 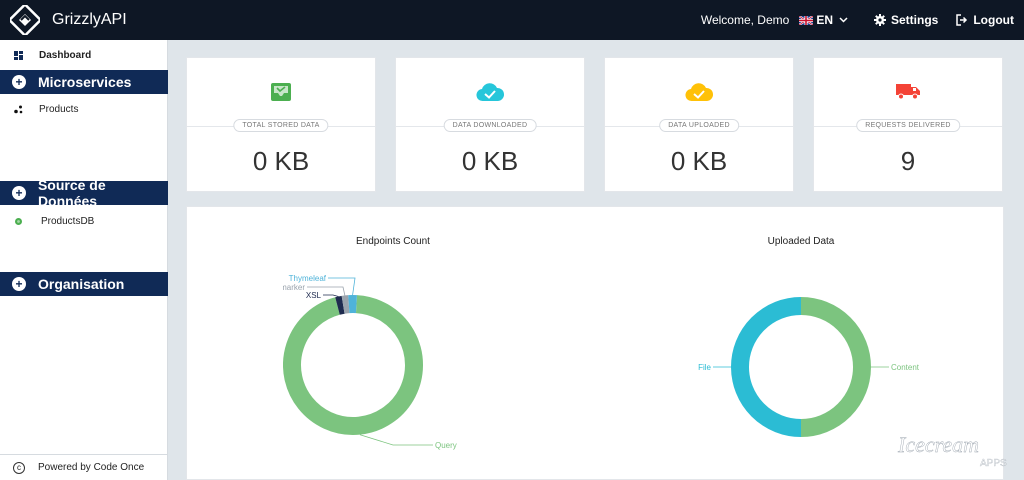 What do you see at coordinates (308, 278) in the screenshot?
I see `chart-label-thymeleaf: Thymeleaf` at bounding box center [308, 278].